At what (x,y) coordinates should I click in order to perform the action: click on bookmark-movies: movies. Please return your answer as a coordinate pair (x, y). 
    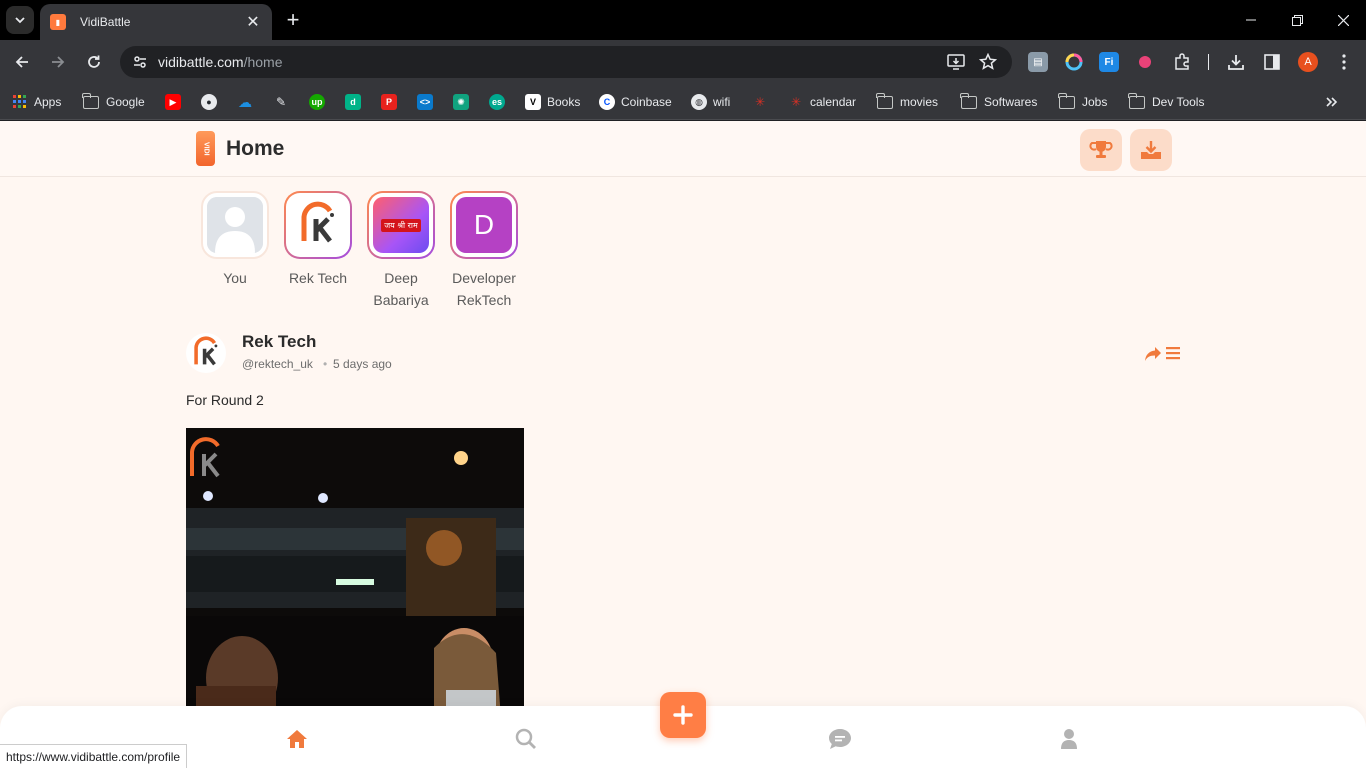
    Looking at the image, I should click on (907, 102).